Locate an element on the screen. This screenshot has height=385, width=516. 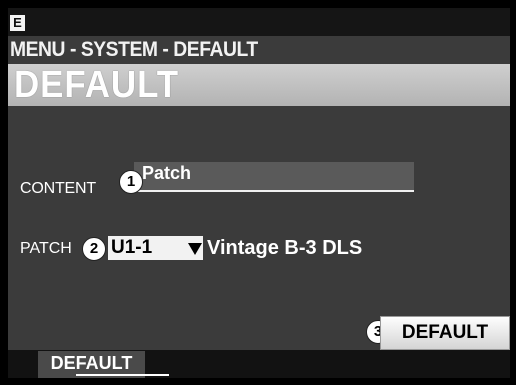
patch-label: PATCH is located at coordinates (46, 248).